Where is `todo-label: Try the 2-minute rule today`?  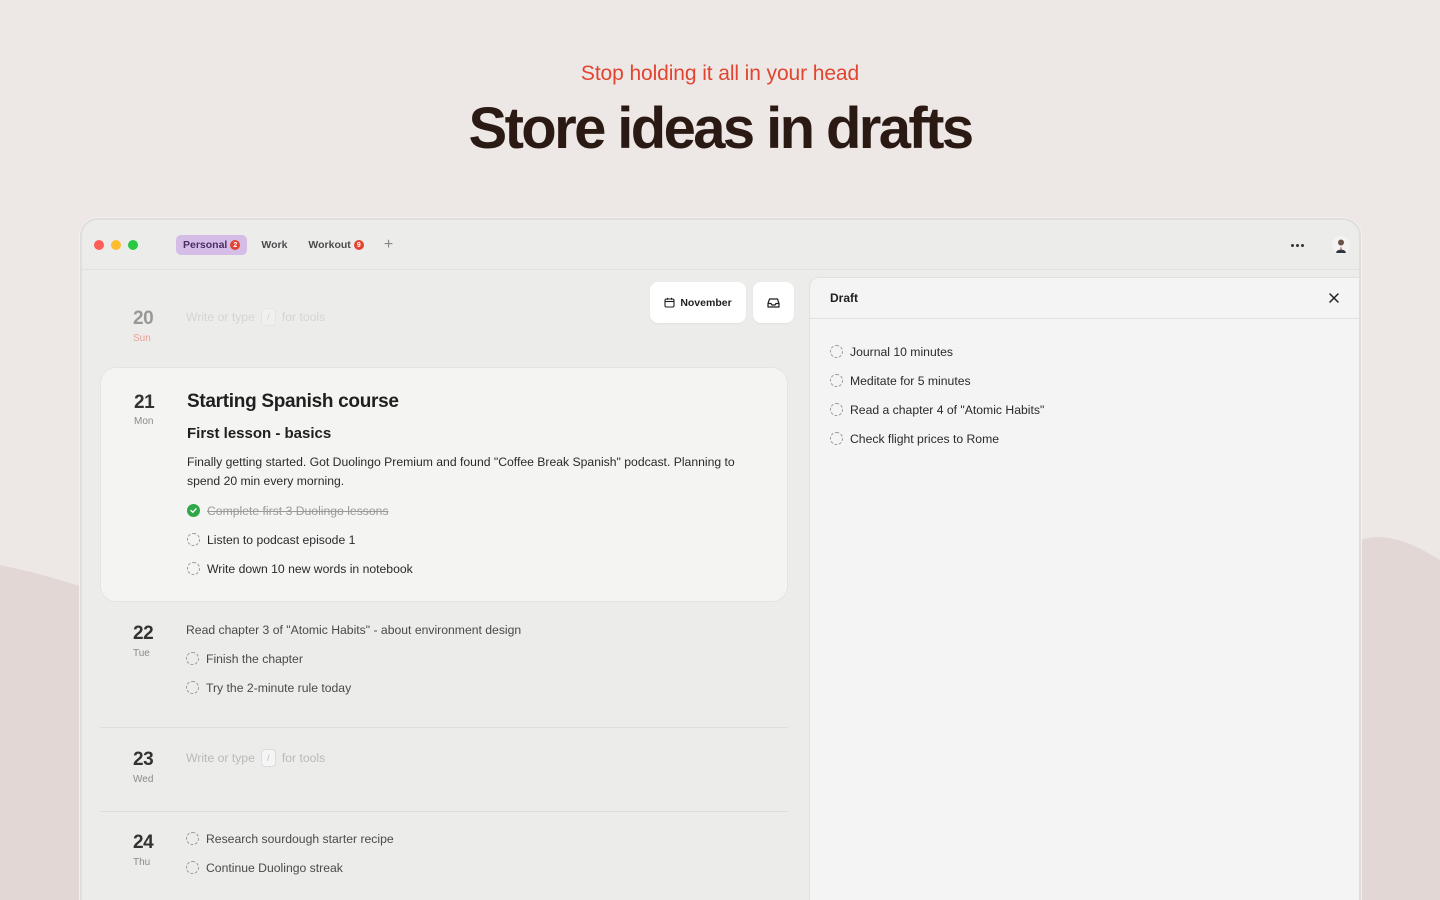
todo-label: Try the 2-minute rule today is located at coordinates (279, 687).